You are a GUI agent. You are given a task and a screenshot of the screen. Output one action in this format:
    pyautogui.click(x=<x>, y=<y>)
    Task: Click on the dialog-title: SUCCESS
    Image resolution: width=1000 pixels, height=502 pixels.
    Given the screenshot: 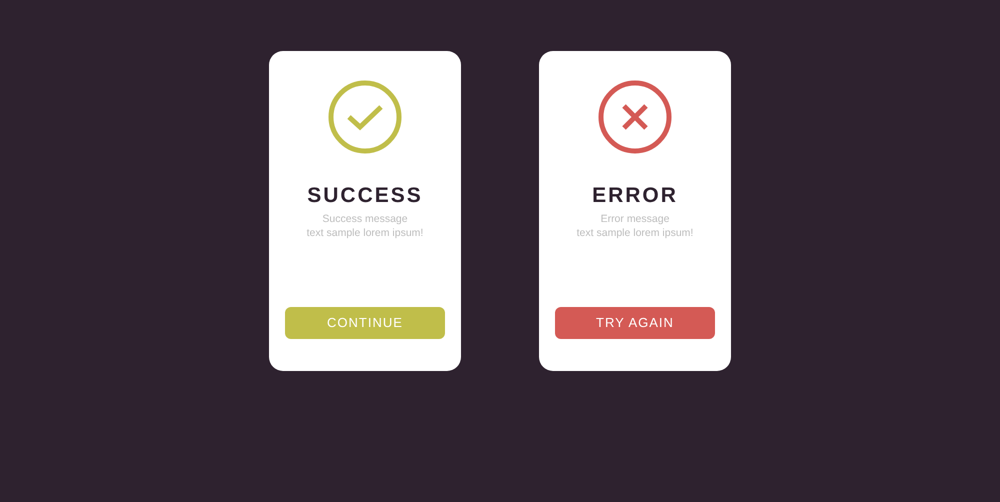 What is the action you would take?
    pyautogui.click(x=365, y=195)
    